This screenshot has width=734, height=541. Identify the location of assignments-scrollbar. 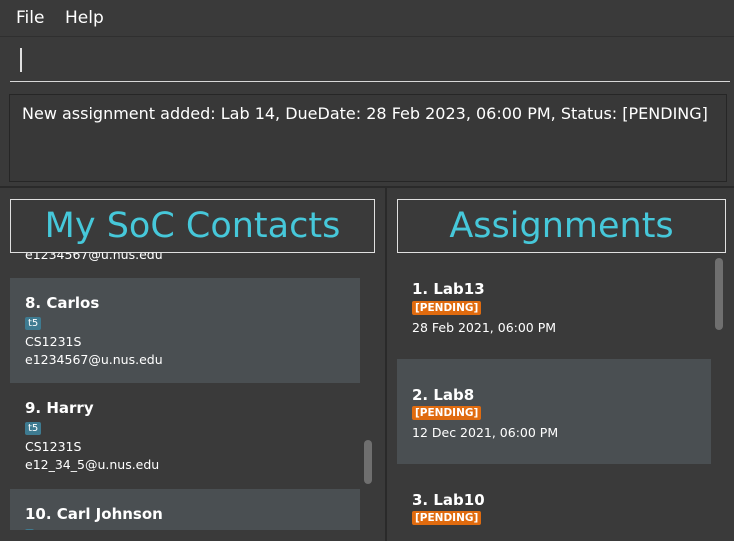
(719, 294).